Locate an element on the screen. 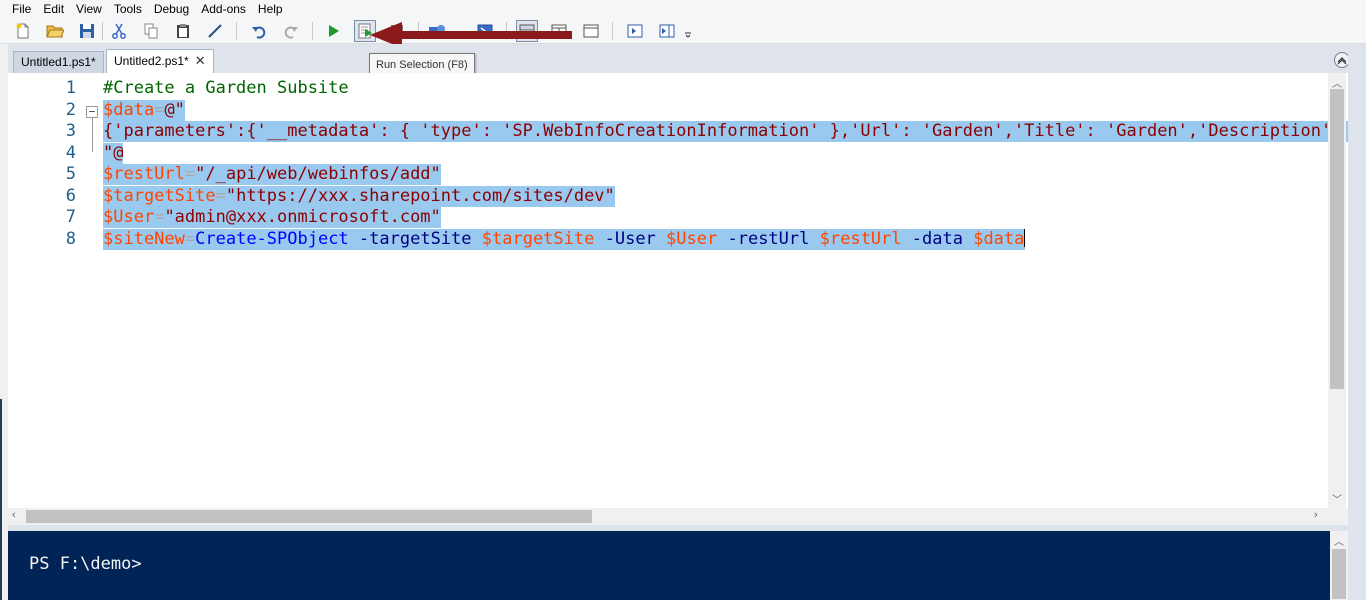  menu-edit: Edit is located at coordinates (53, 9).